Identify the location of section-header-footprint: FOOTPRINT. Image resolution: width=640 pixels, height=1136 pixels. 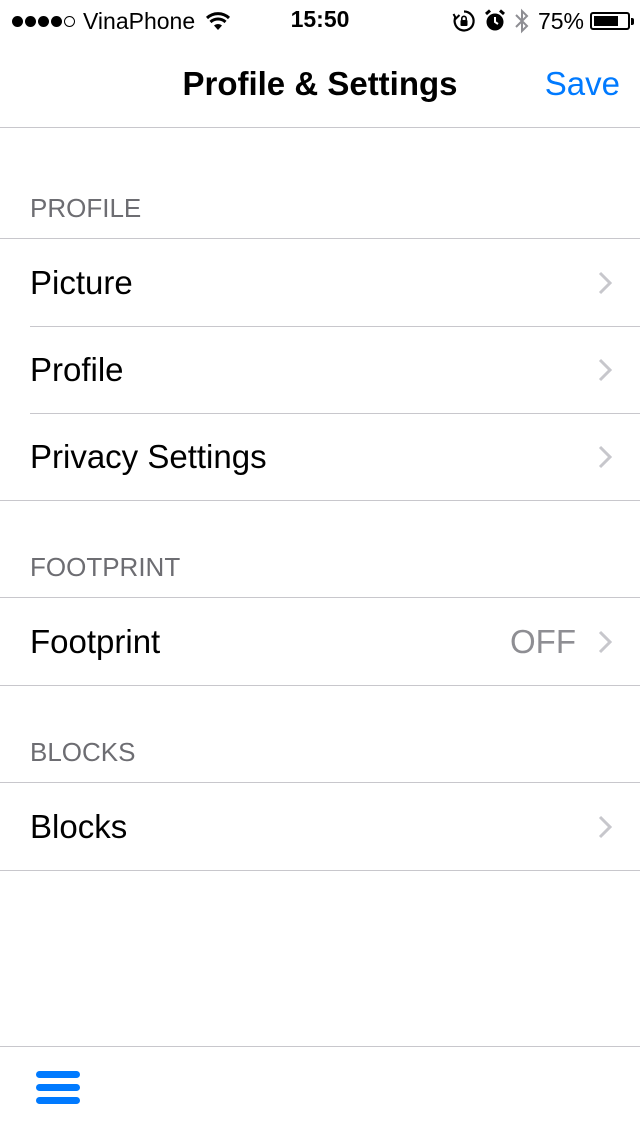
(105, 567).